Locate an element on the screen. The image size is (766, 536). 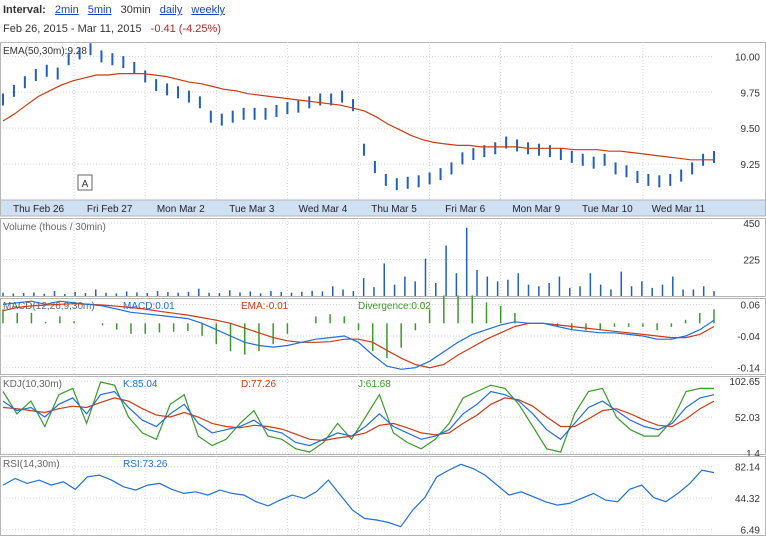
kdj-ytick: 1.4 is located at coordinates (753, 454).